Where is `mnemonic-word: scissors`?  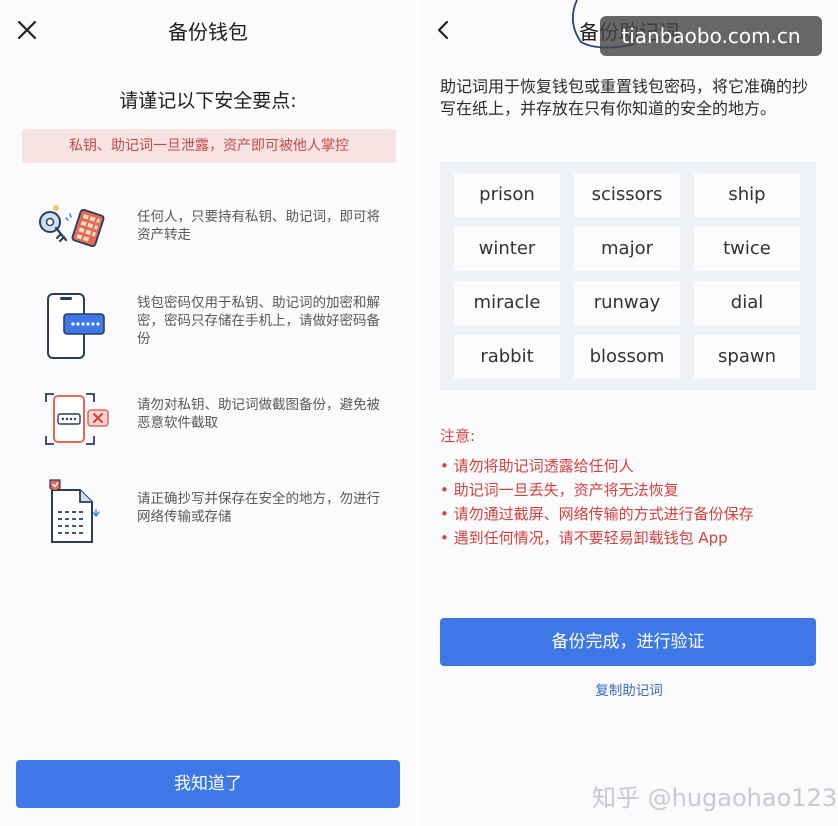 mnemonic-word: scissors is located at coordinates (627, 195).